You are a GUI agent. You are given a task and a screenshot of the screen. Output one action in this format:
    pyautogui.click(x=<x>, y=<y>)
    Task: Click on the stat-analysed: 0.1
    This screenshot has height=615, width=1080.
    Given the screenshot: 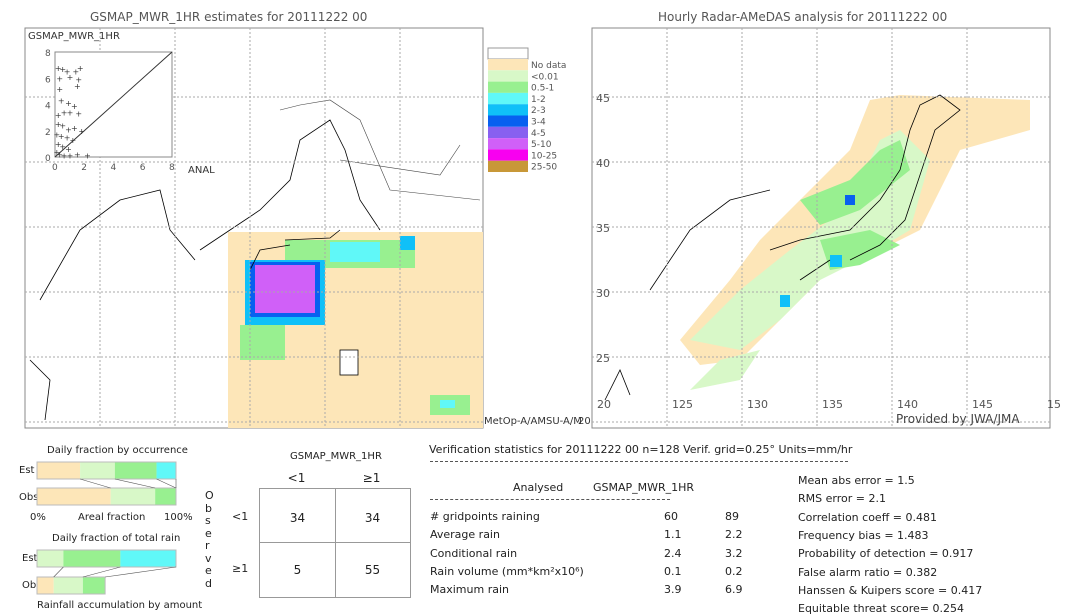 What is the action you would take?
    pyautogui.click(x=673, y=571)
    